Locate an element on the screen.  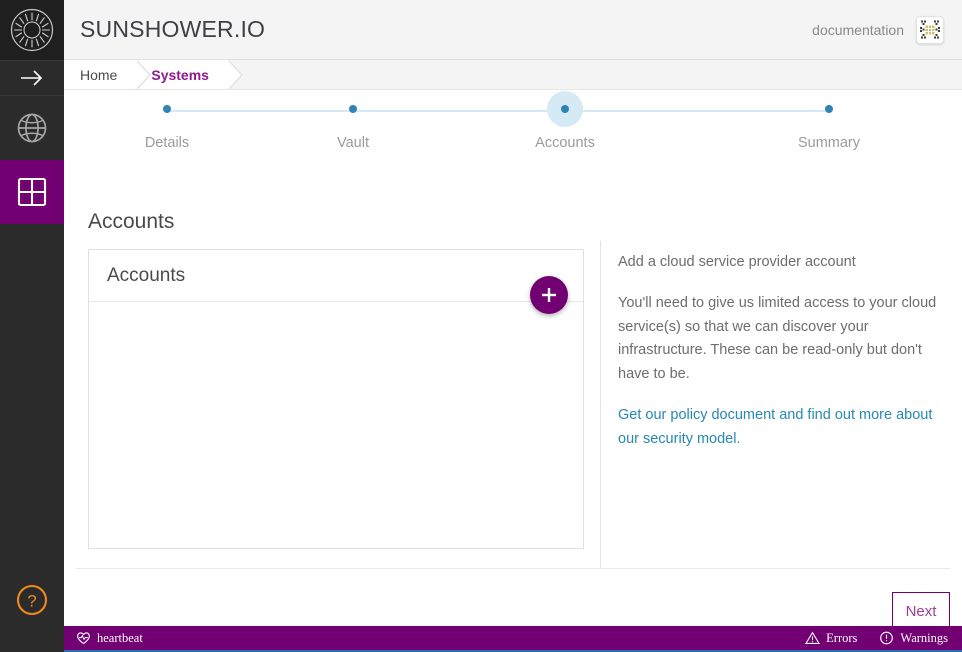
app-logo is located at coordinates (32, 30).